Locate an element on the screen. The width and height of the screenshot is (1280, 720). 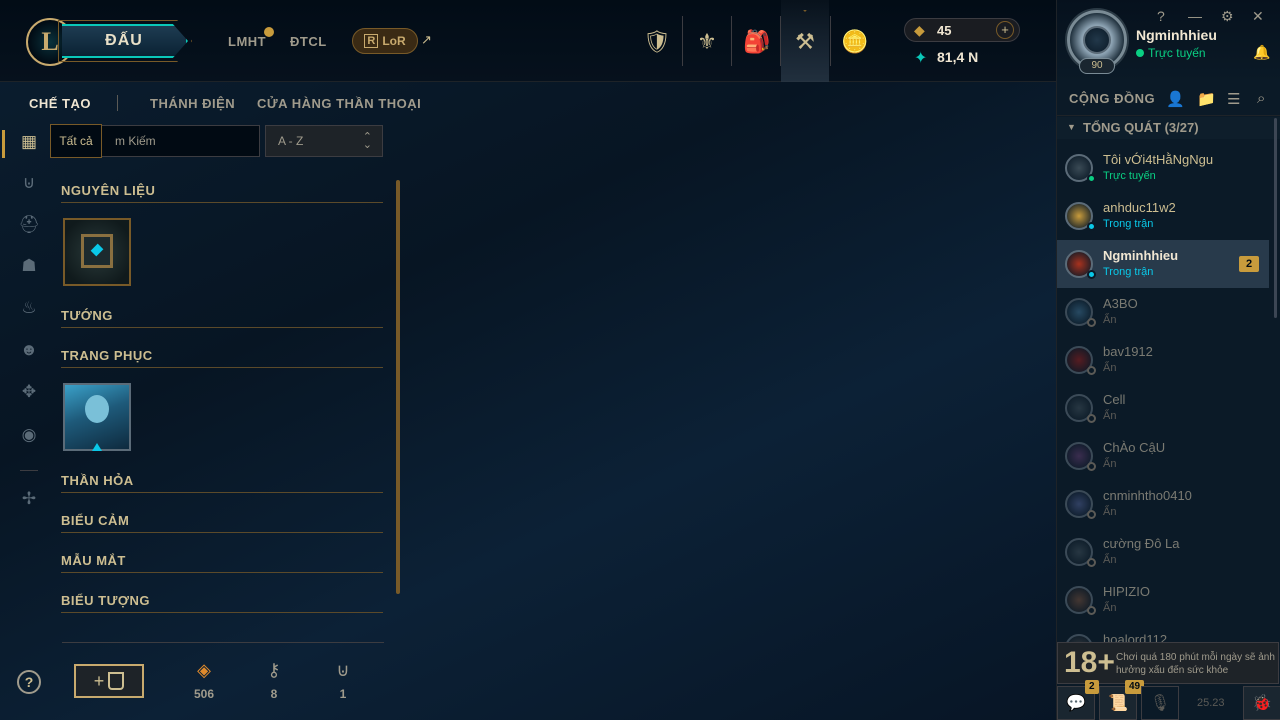
chevron-updown-icon: ⌃ ⌄ is located at coordinates (367, 141).